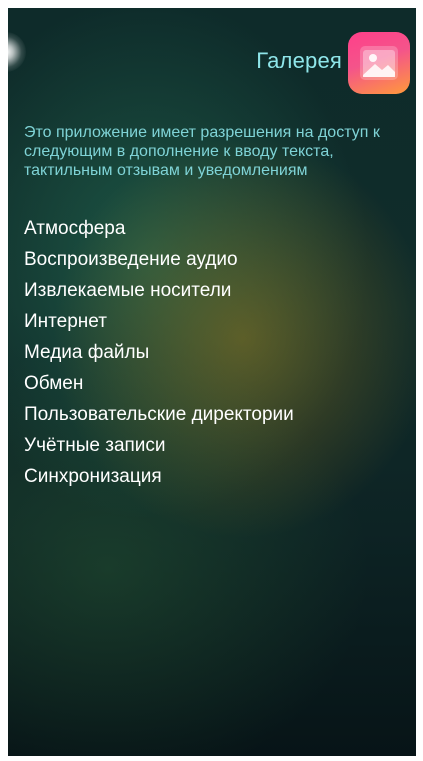 This screenshot has width=423, height=761. What do you see at coordinates (128, 290) in the screenshot?
I see `permission-item: Извлекаемые носители` at bounding box center [128, 290].